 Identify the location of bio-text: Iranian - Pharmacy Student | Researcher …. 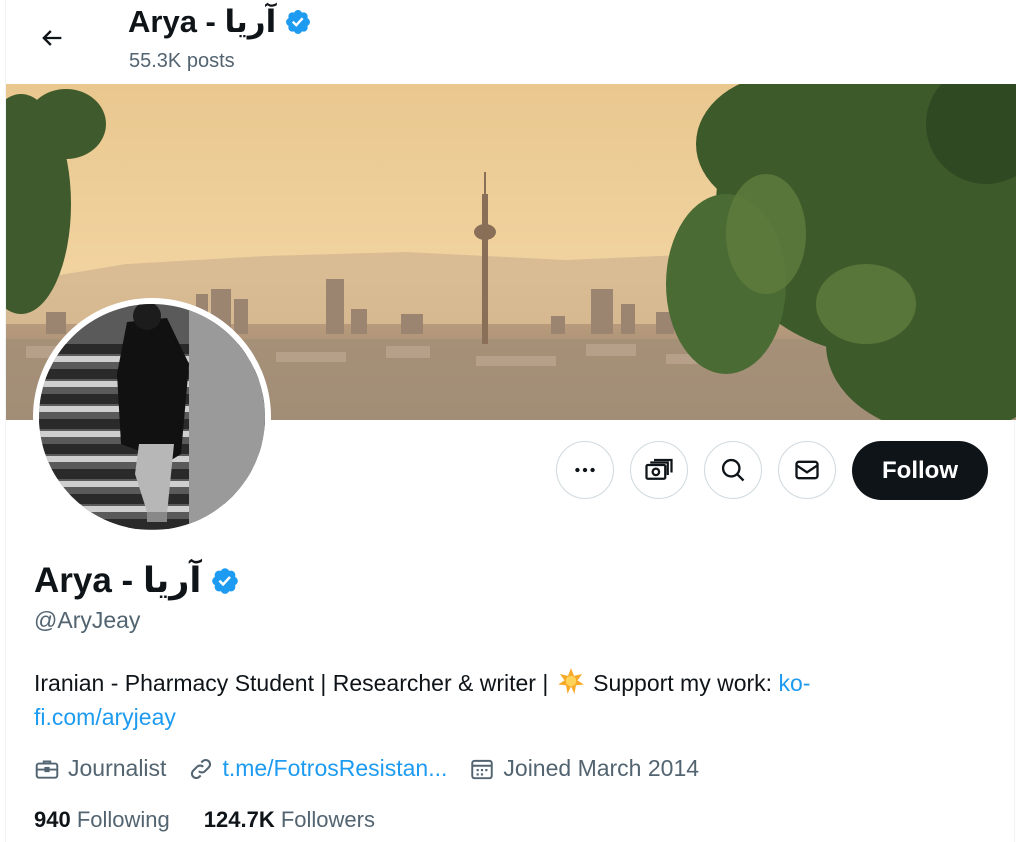
(294, 683).